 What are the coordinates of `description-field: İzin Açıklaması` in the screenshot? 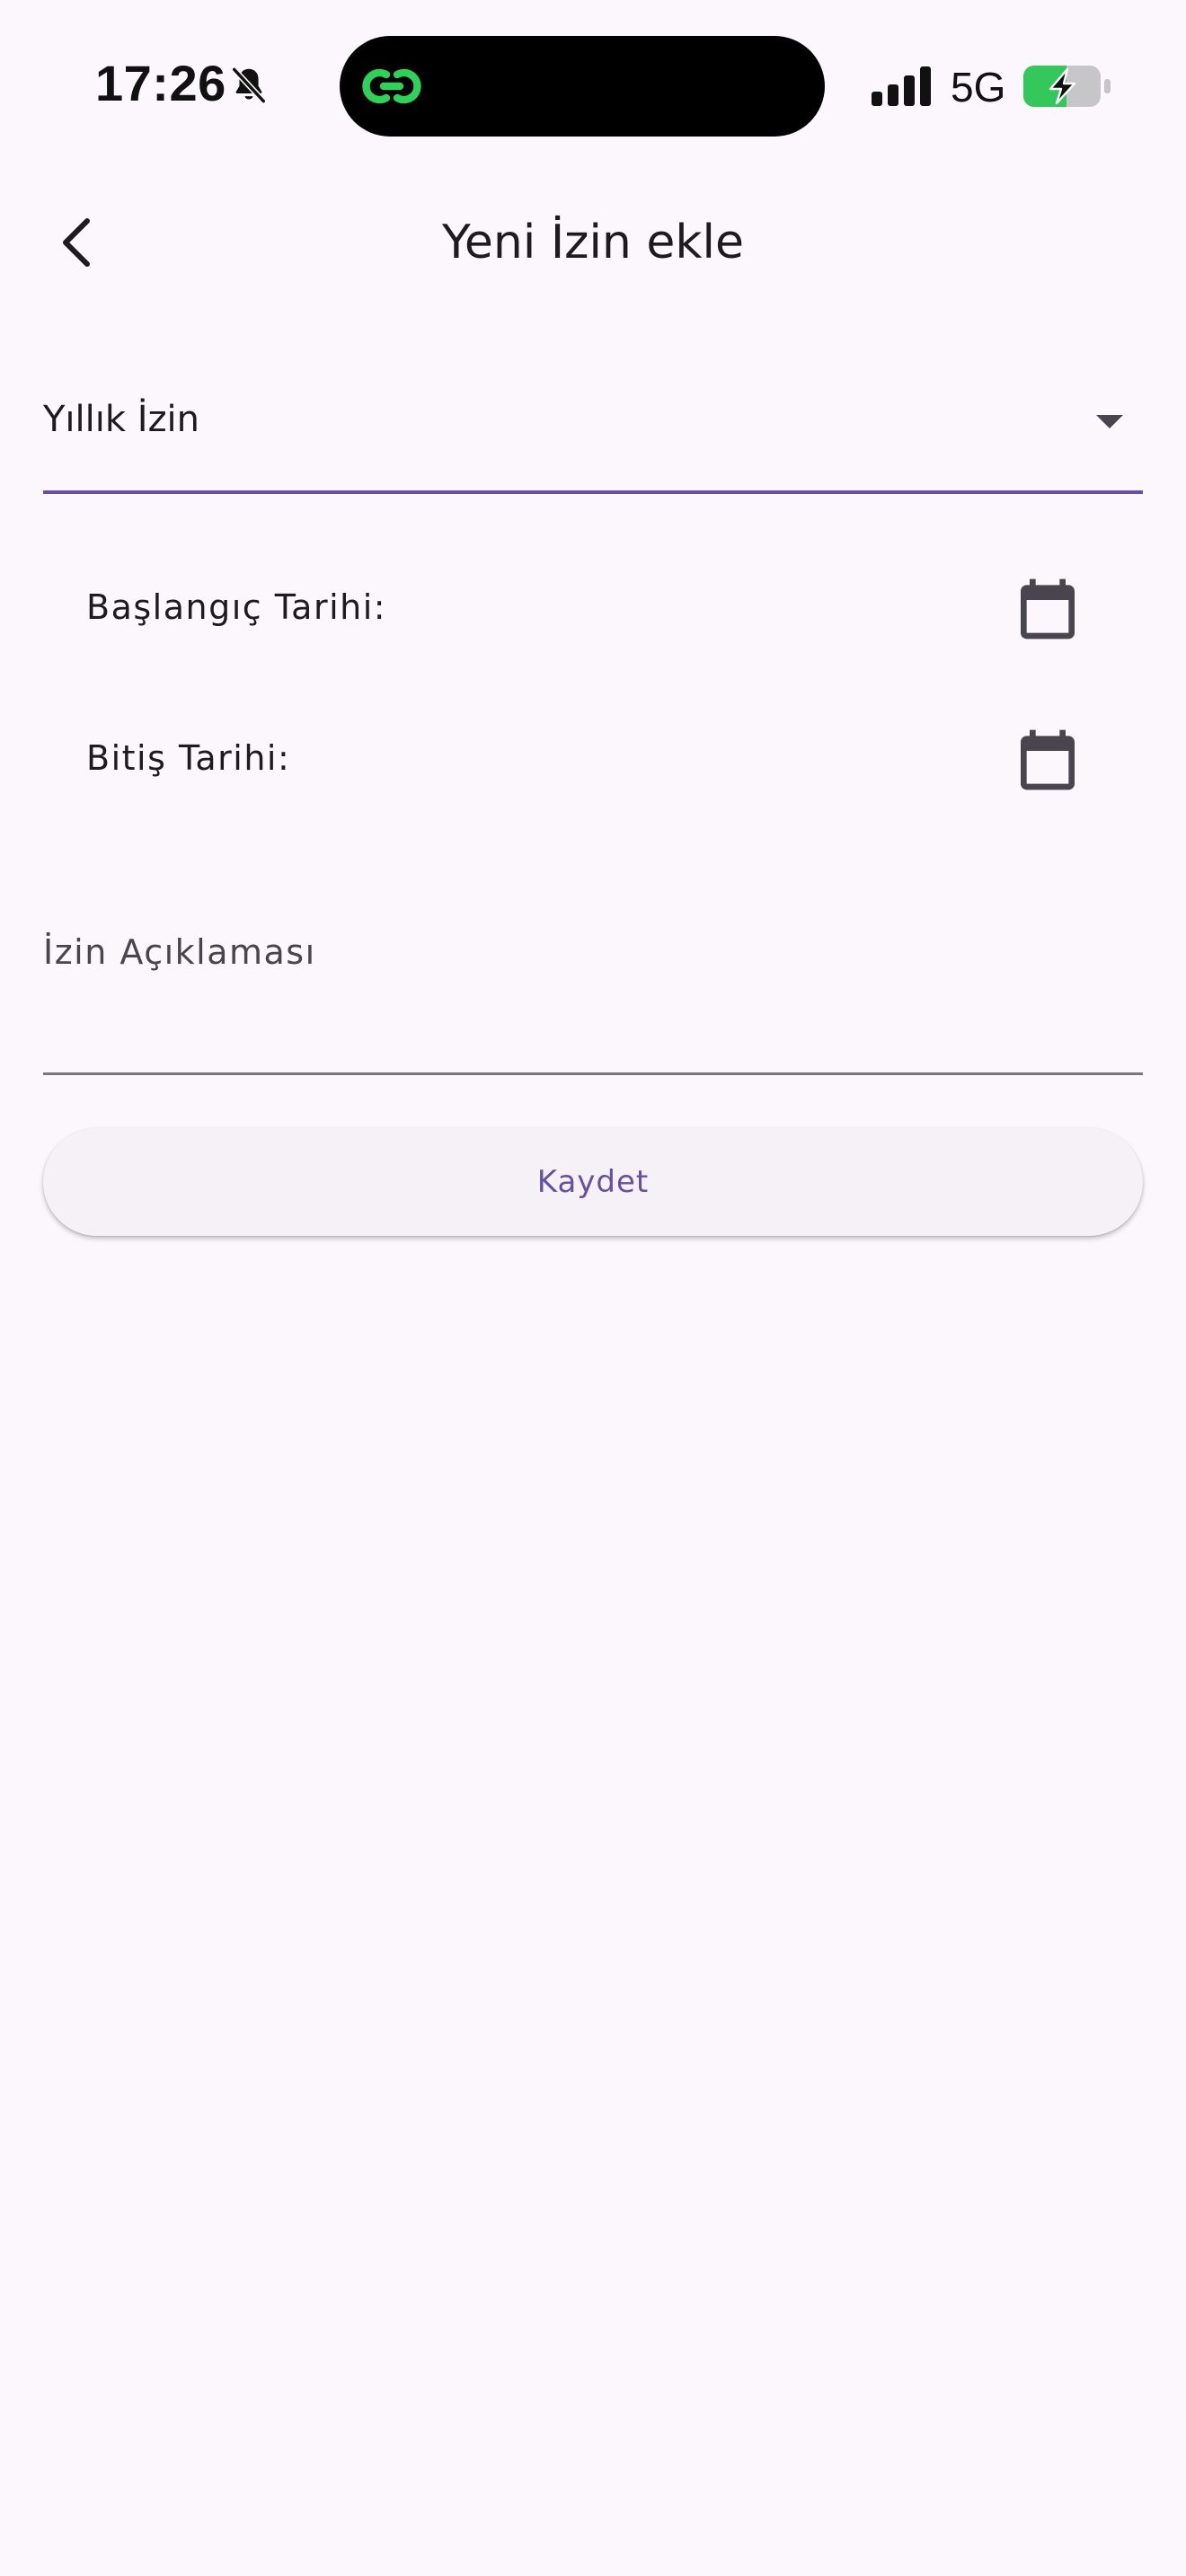 It's located at (593, 991).